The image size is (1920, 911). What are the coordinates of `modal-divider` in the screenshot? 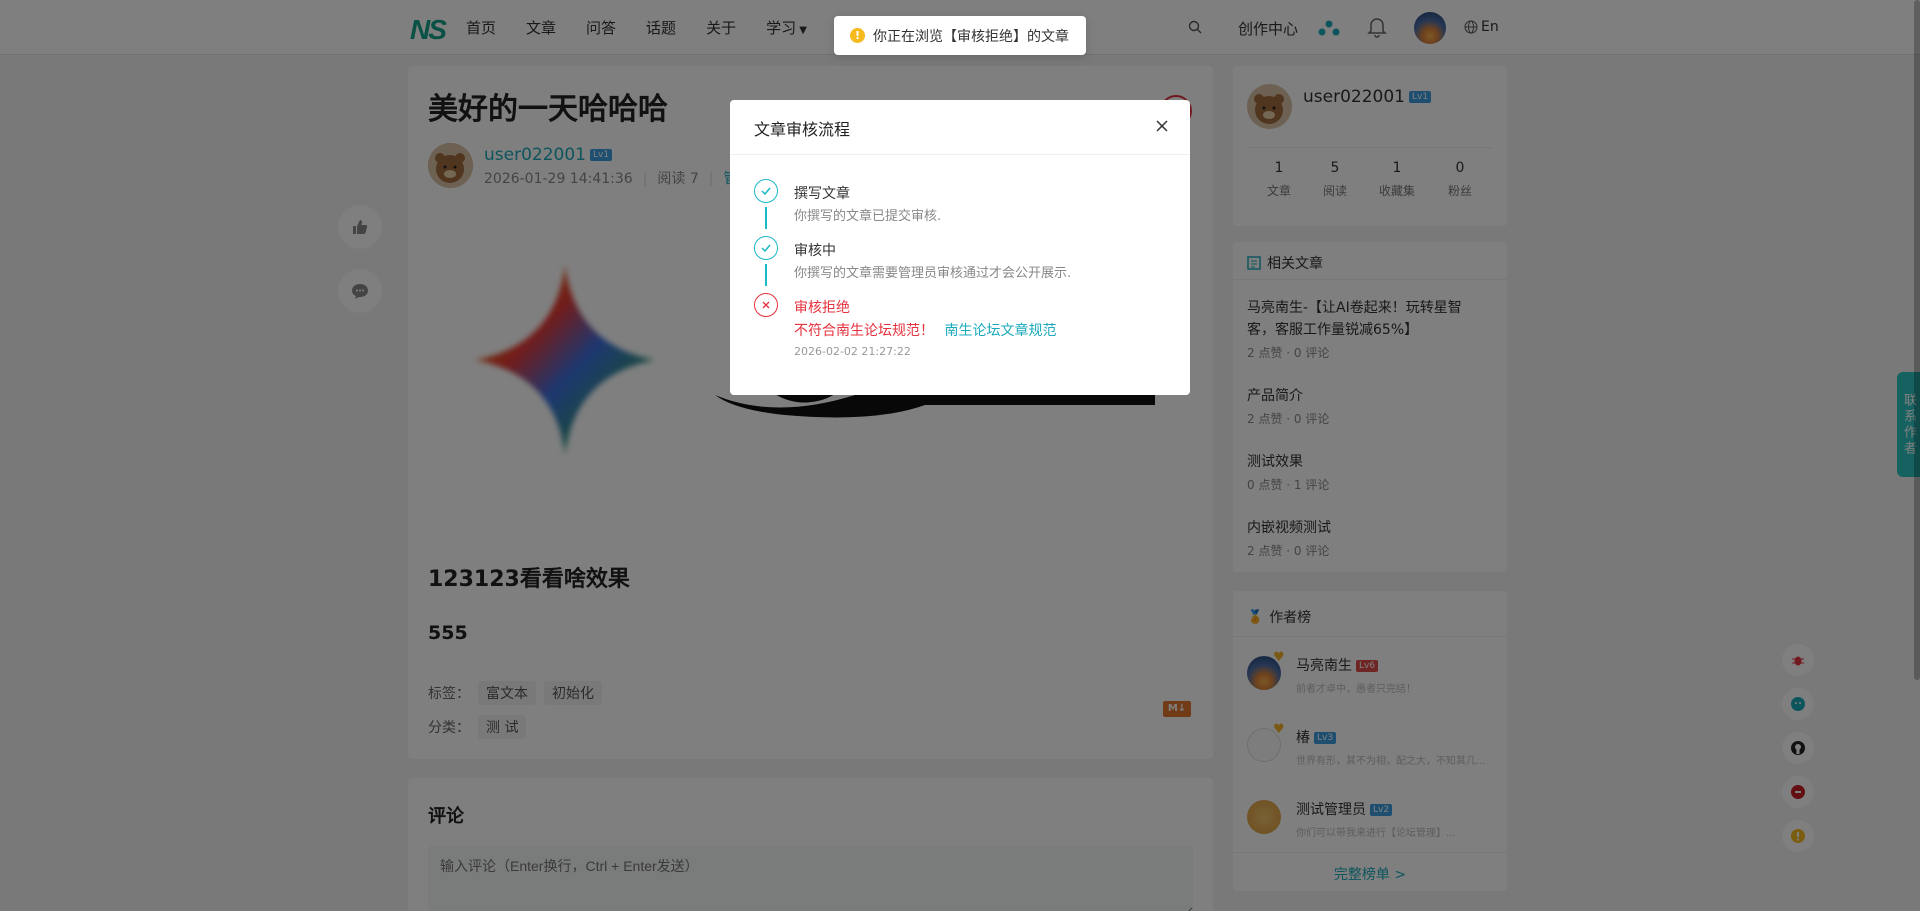 It's located at (960, 154).